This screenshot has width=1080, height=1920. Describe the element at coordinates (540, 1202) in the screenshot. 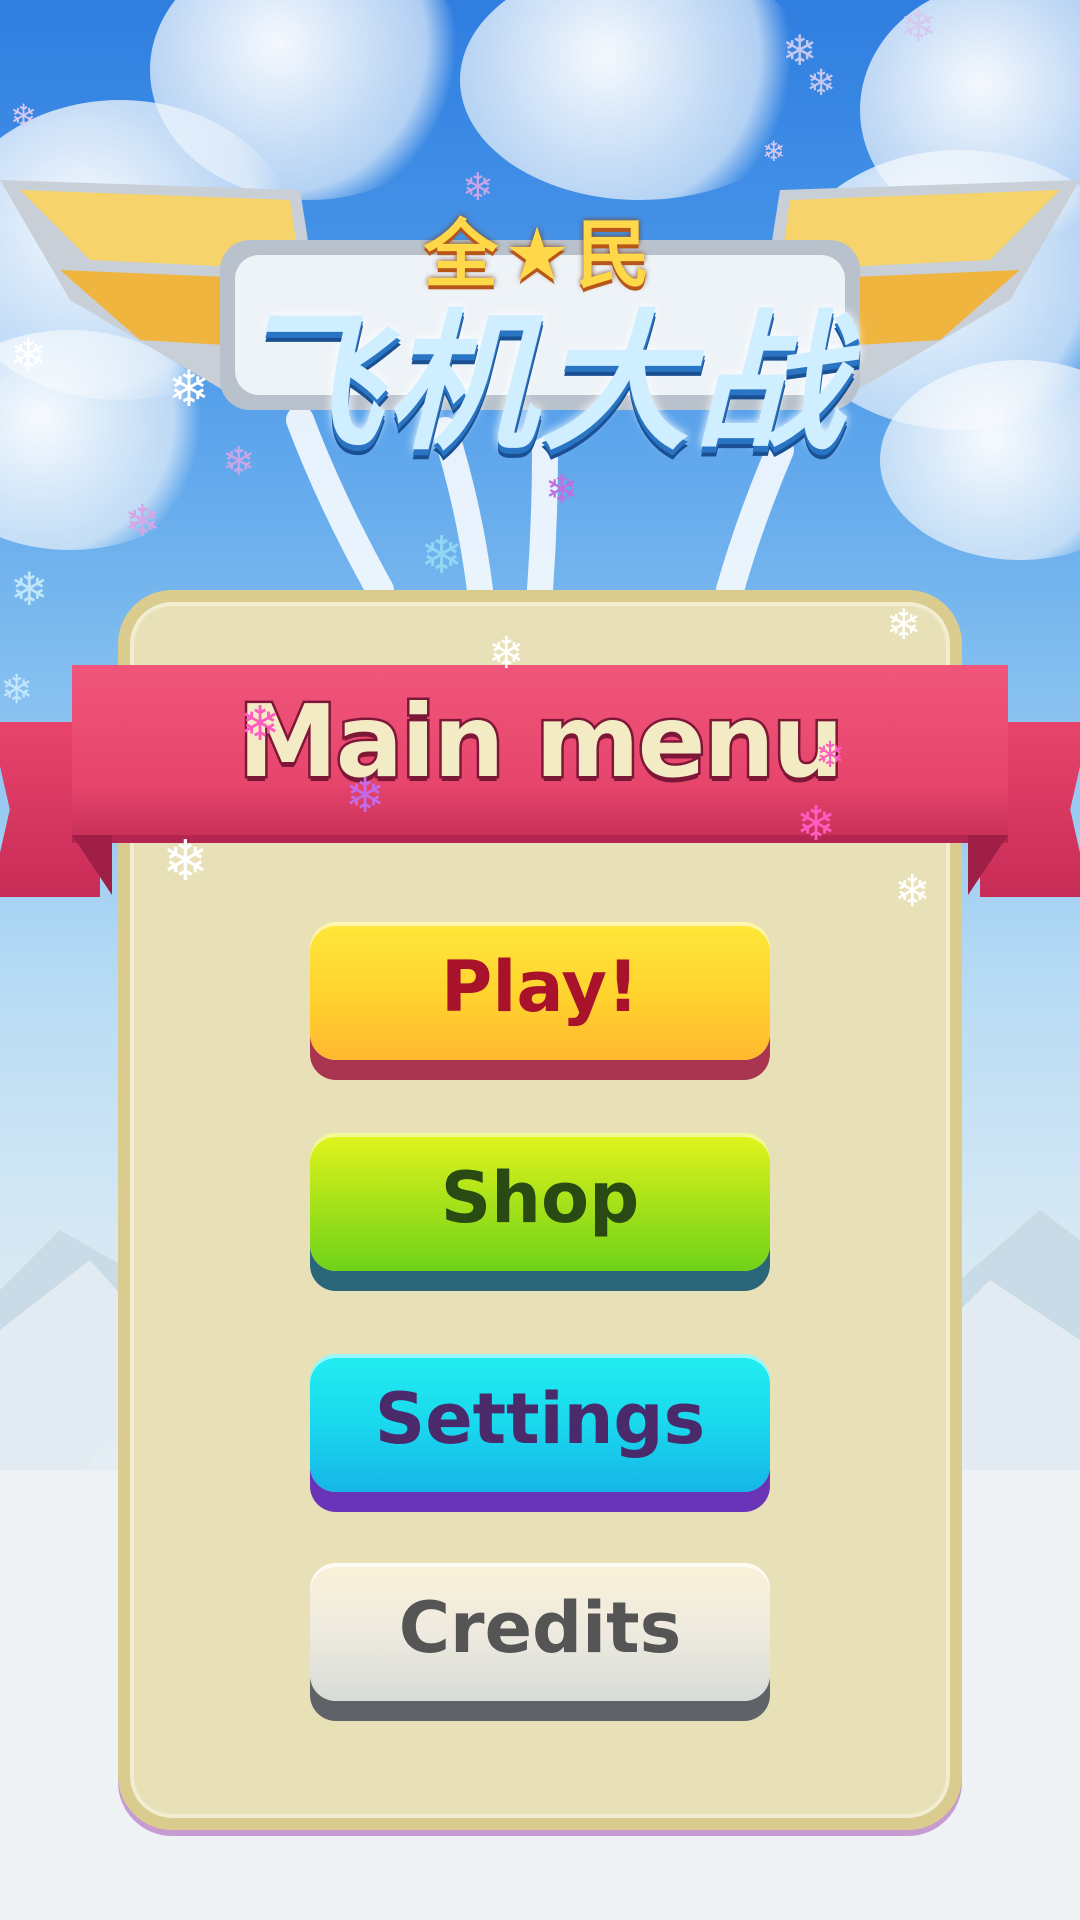

I see `shop-button: Shop` at that location.